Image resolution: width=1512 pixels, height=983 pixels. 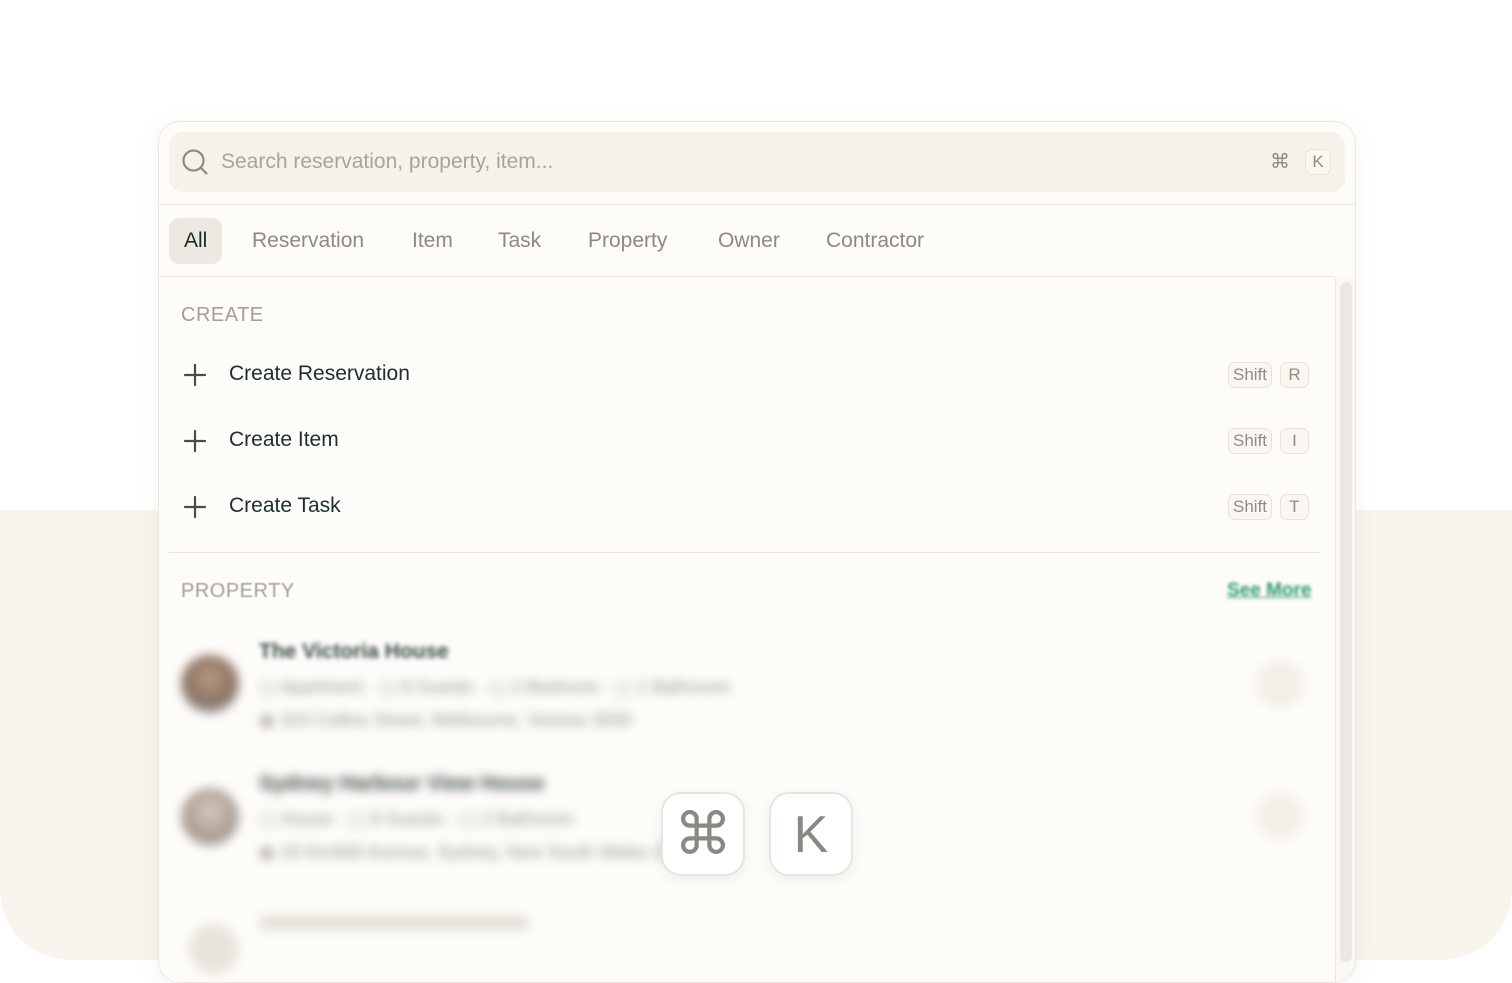 I want to click on shortcut-k-key: K, so click(x=1318, y=162).